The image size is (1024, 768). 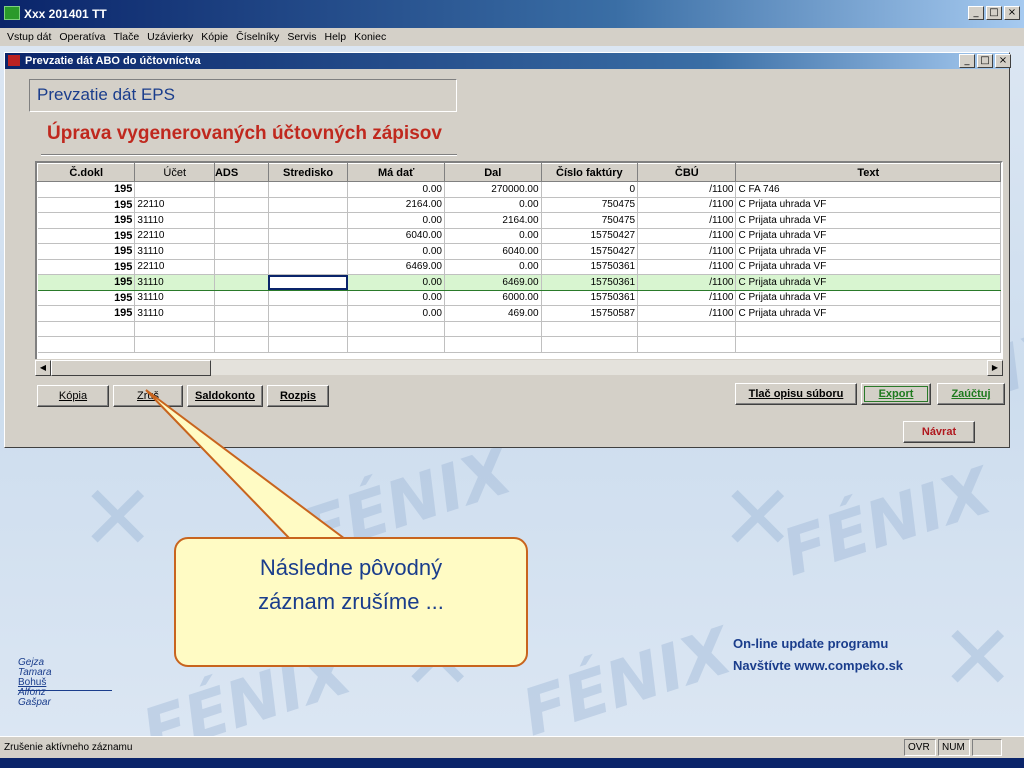 I want to click on saldokonto-button: Saldokonto, so click(x=225, y=396).